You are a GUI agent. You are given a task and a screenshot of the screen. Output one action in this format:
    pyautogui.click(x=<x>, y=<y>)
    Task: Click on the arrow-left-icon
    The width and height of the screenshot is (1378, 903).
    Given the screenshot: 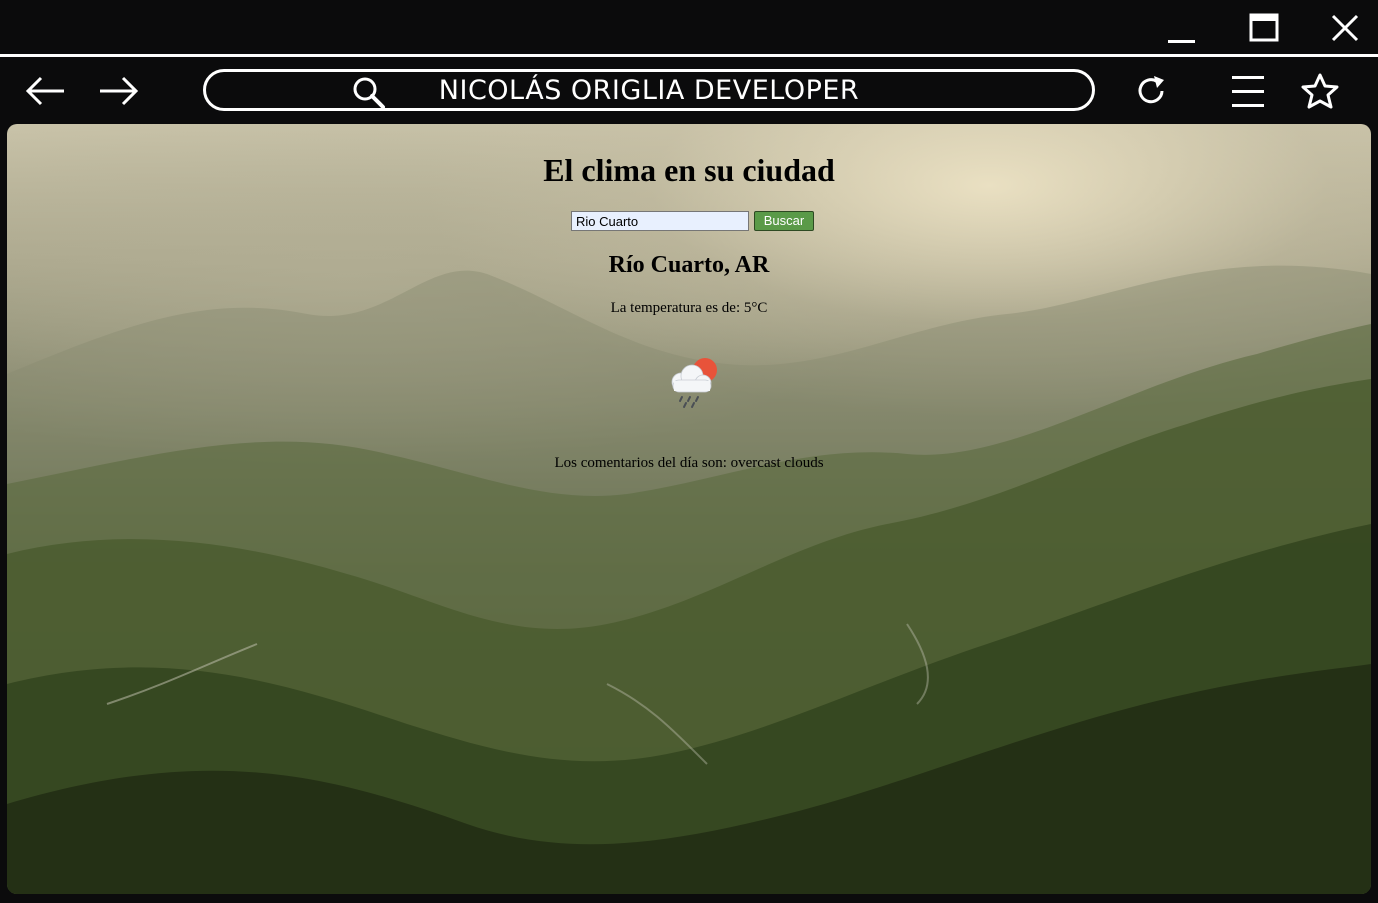 What is the action you would take?
    pyautogui.click(x=44, y=91)
    